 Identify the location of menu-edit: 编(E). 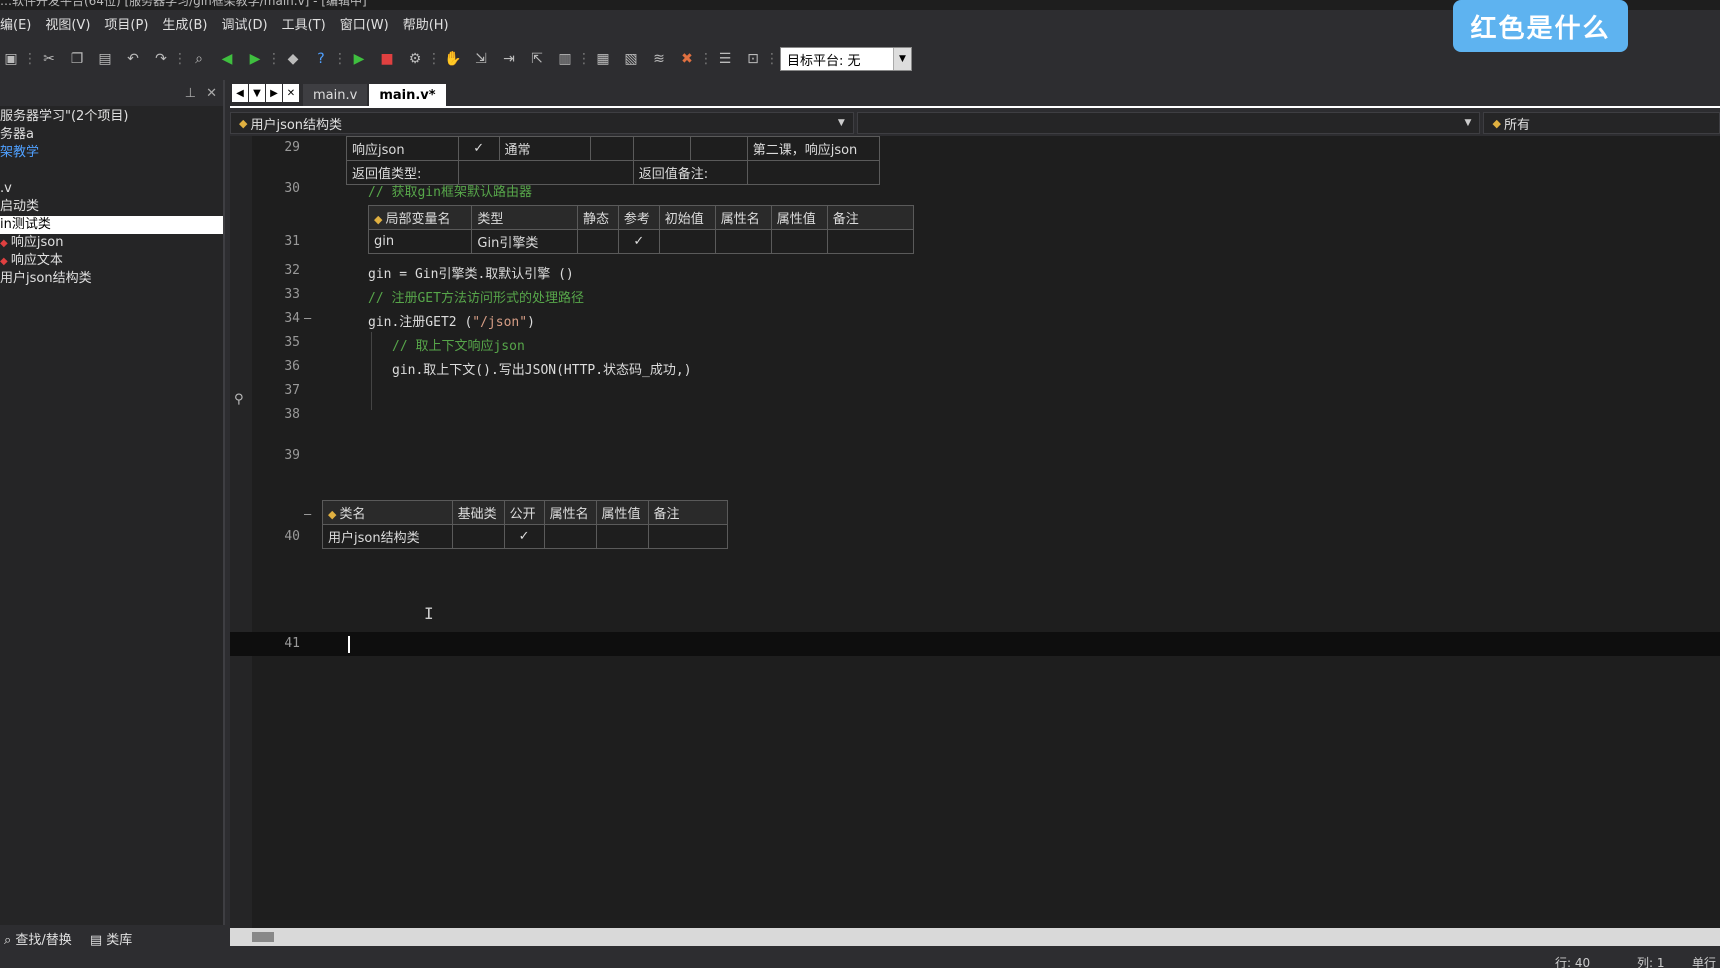
(19, 23).